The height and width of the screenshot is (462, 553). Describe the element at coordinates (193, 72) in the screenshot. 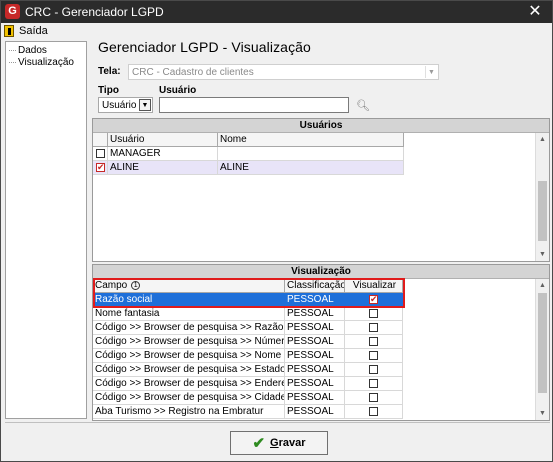

I see `tela-select-value: CRC - Cadastro de clientes` at that location.